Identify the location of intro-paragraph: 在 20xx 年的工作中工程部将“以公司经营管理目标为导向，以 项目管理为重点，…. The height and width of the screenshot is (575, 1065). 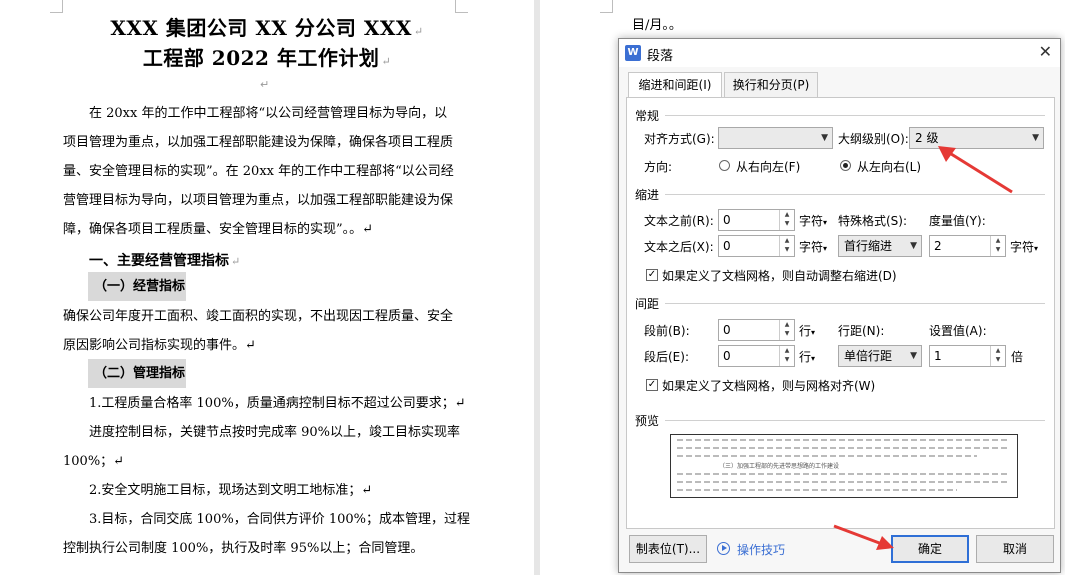
(260, 171).